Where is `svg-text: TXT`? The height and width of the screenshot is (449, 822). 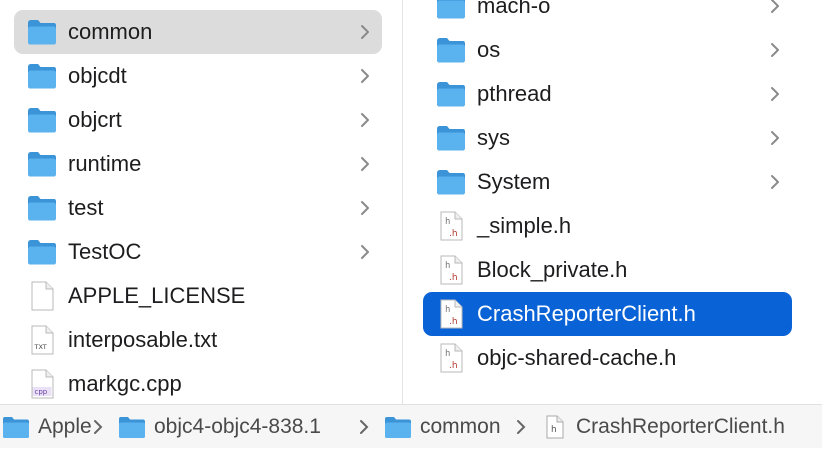 svg-text: TXT is located at coordinates (40, 347).